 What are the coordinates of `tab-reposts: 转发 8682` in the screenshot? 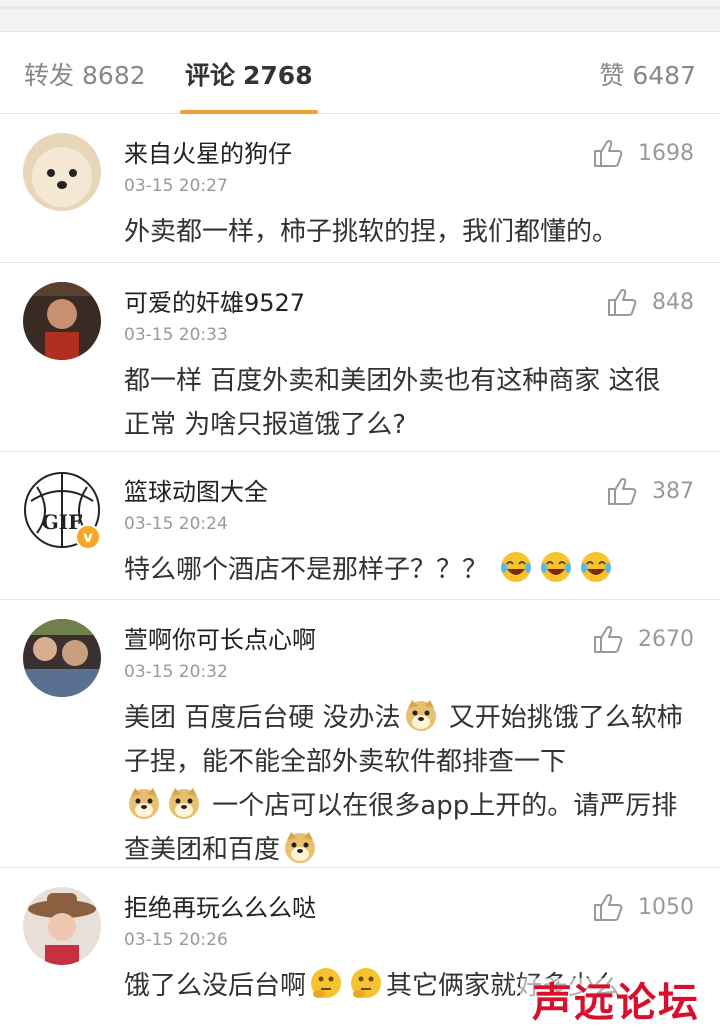 It's located at (85, 74).